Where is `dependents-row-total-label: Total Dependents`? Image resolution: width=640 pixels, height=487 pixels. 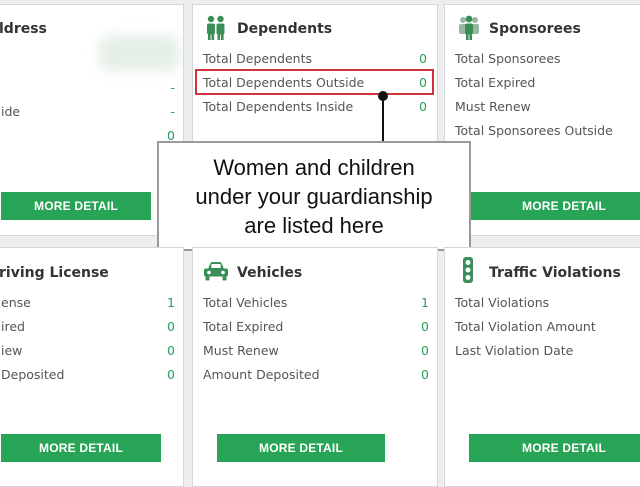
dependents-row-total-label: Total Dependents is located at coordinates (257, 58).